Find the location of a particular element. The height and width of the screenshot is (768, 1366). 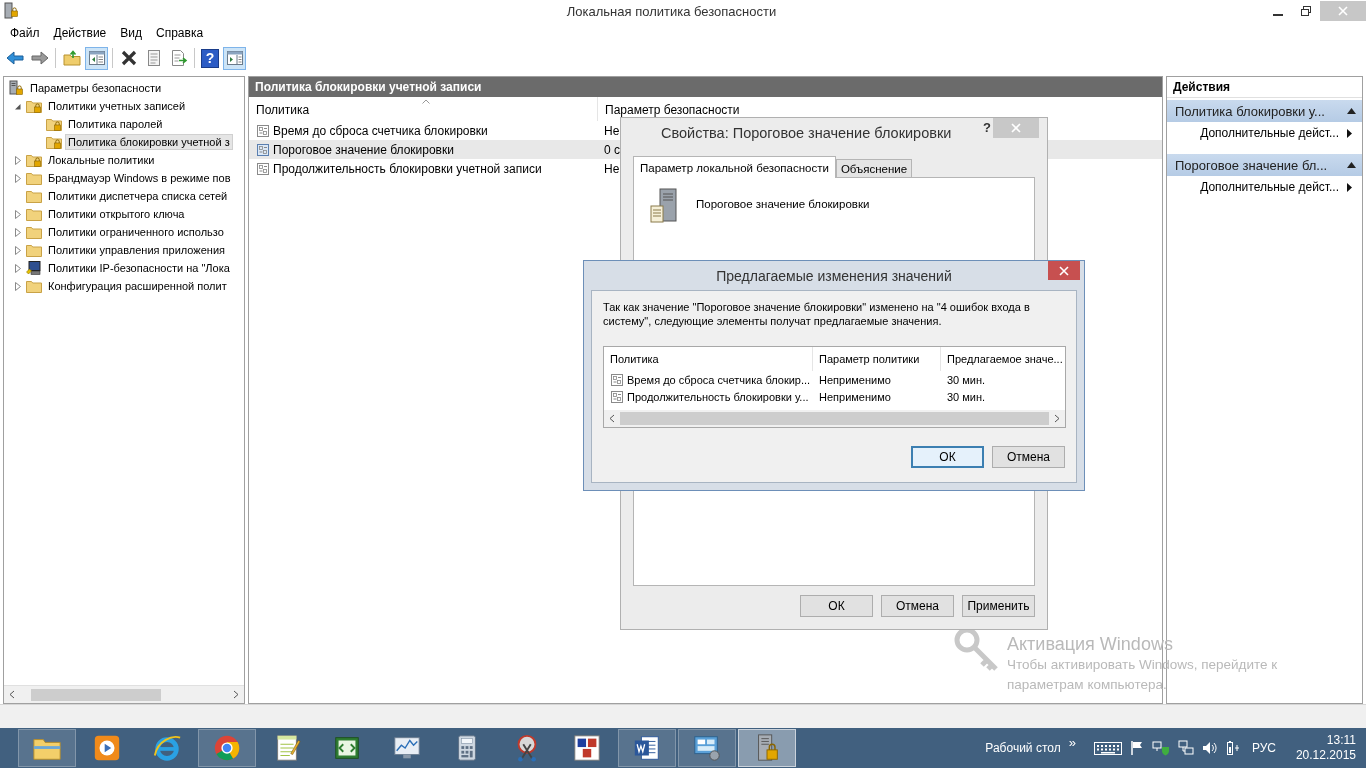

dialog-title: Свойства: Пороговое значение блокировки is located at coordinates (806, 133).